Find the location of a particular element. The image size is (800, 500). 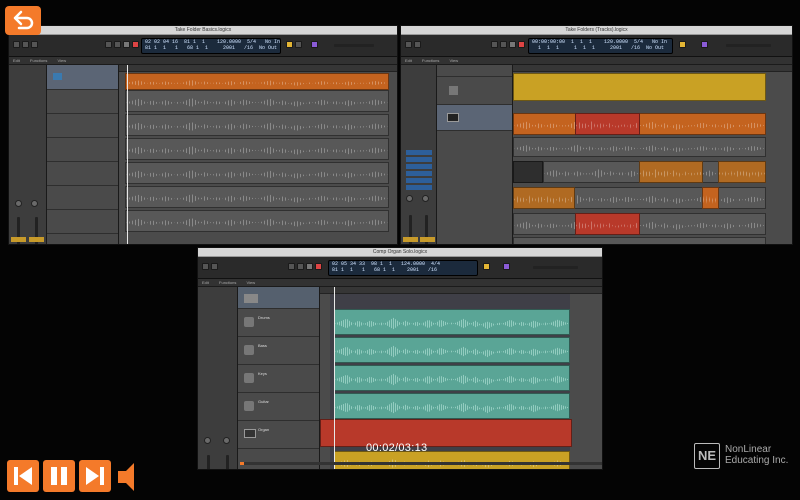

comp-region is located at coordinates (257, 81).